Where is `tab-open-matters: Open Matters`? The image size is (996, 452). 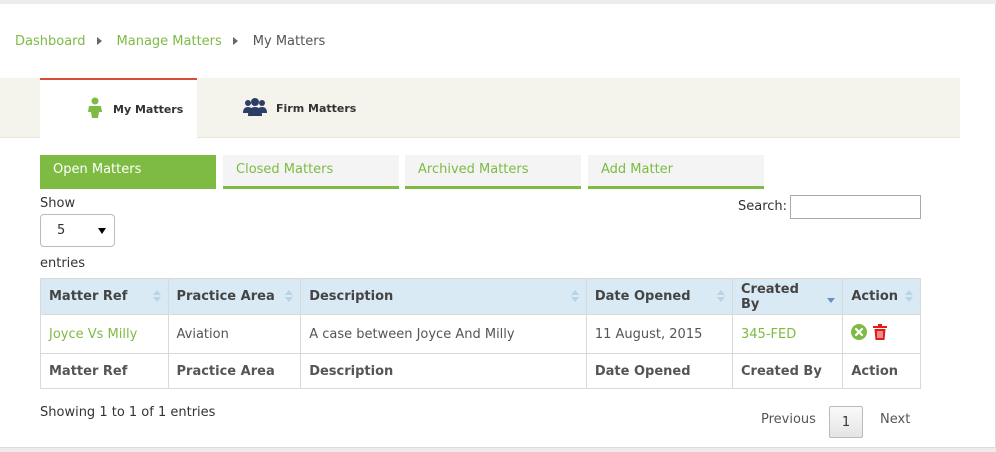
tab-open-matters: Open Matters is located at coordinates (128, 172).